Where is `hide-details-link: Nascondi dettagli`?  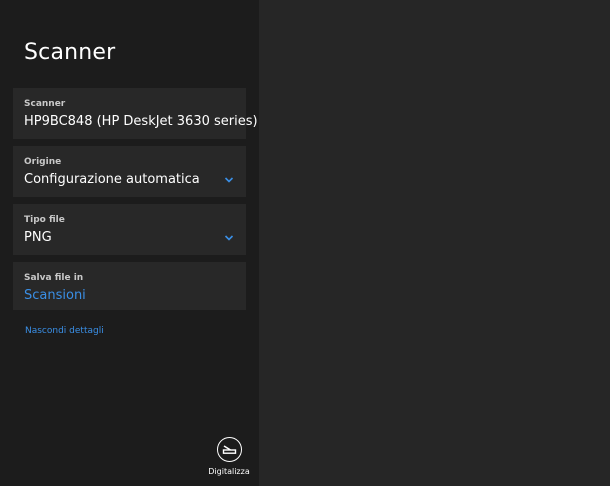
hide-details-link: Nascondi dettagli is located at coordinates (64, 331).